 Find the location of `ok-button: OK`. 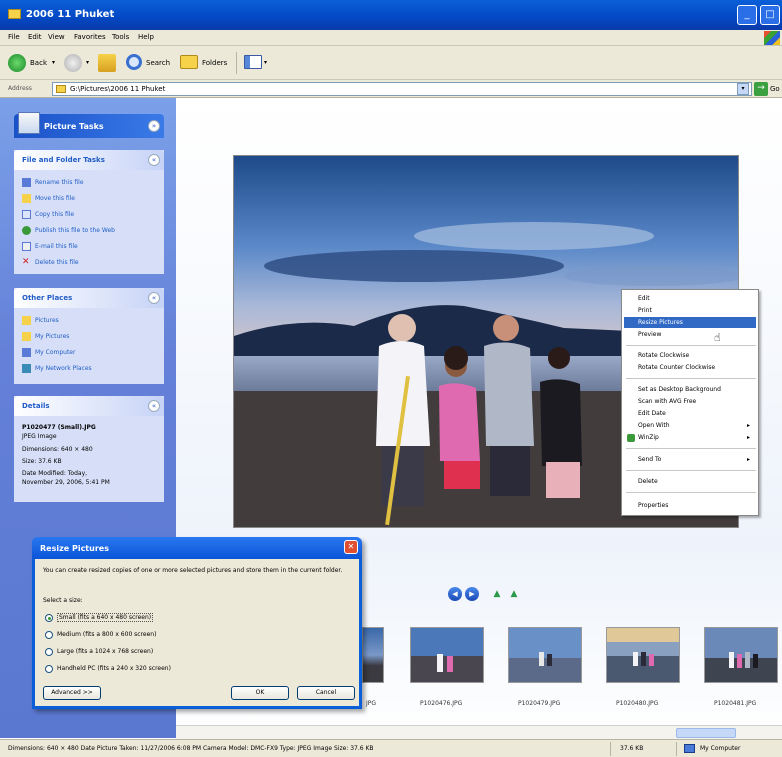

ok-button: OK is located at coordinates (260, 693).